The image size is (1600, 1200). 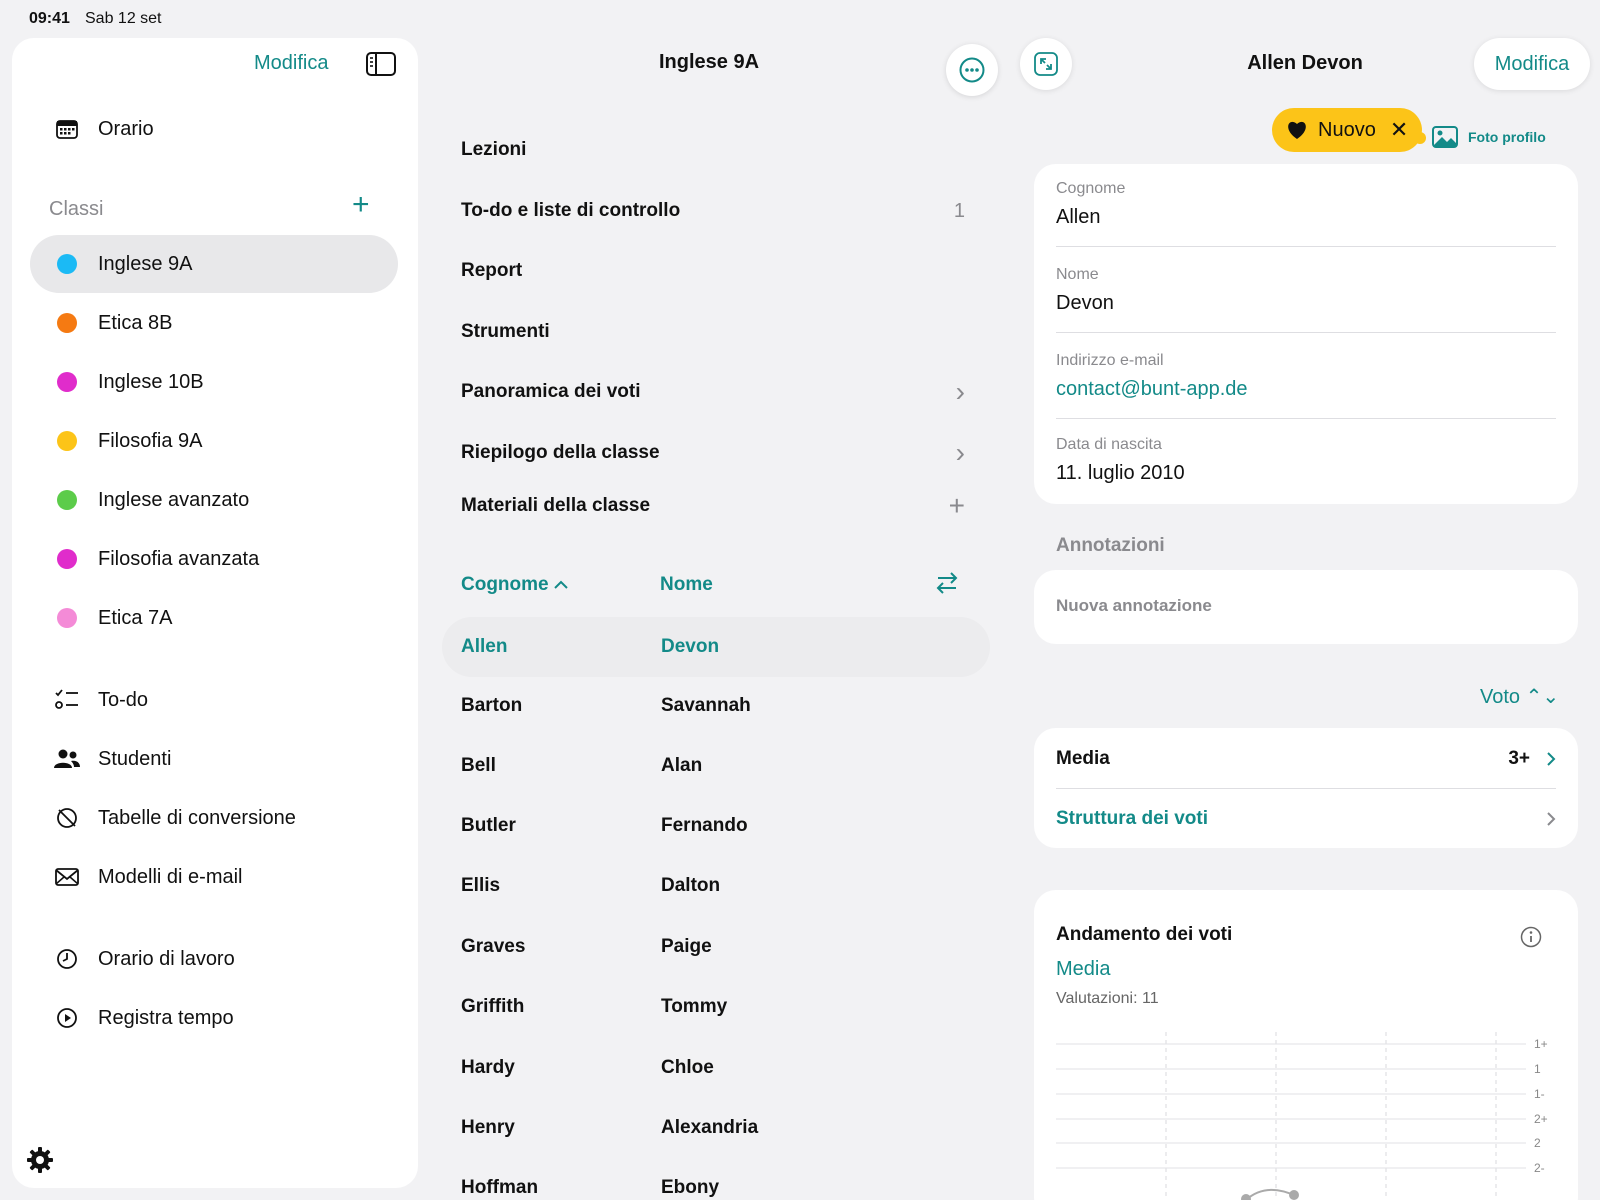 I want to click on last-name-field: Cognome Allen, so click(x=1306, y=204).